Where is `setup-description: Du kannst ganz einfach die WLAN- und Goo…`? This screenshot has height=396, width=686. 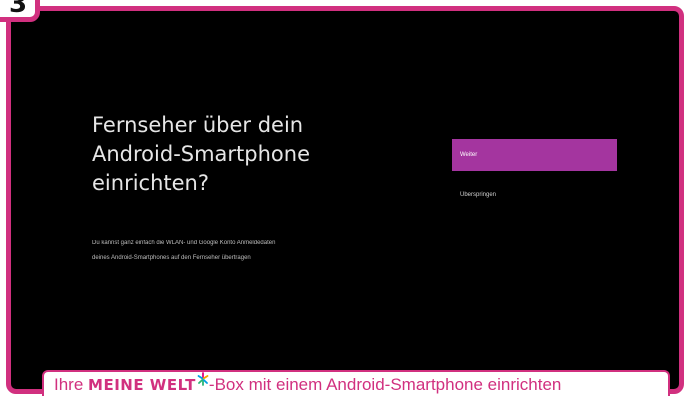
setup-description: Du kannst ganz einfach die WLAN- und Goo… is located at coordinates (252, 251).